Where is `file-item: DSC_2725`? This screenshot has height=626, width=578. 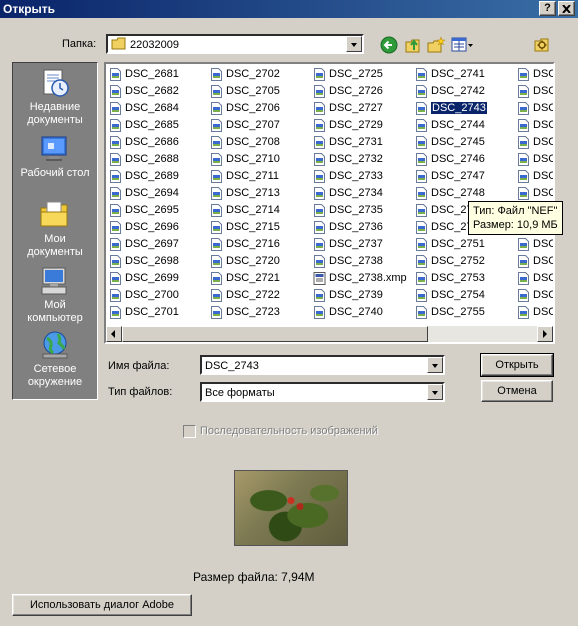
file-item: DSC_2725 is located at coordinates (359, 74).